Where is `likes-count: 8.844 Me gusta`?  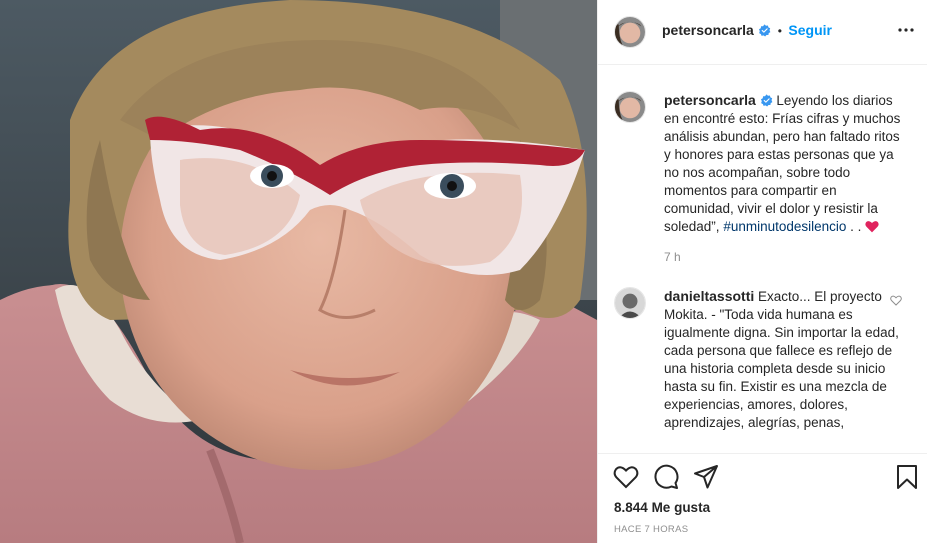 likes-count: 8.844 Me gusta is located at coordinates (662, 507).